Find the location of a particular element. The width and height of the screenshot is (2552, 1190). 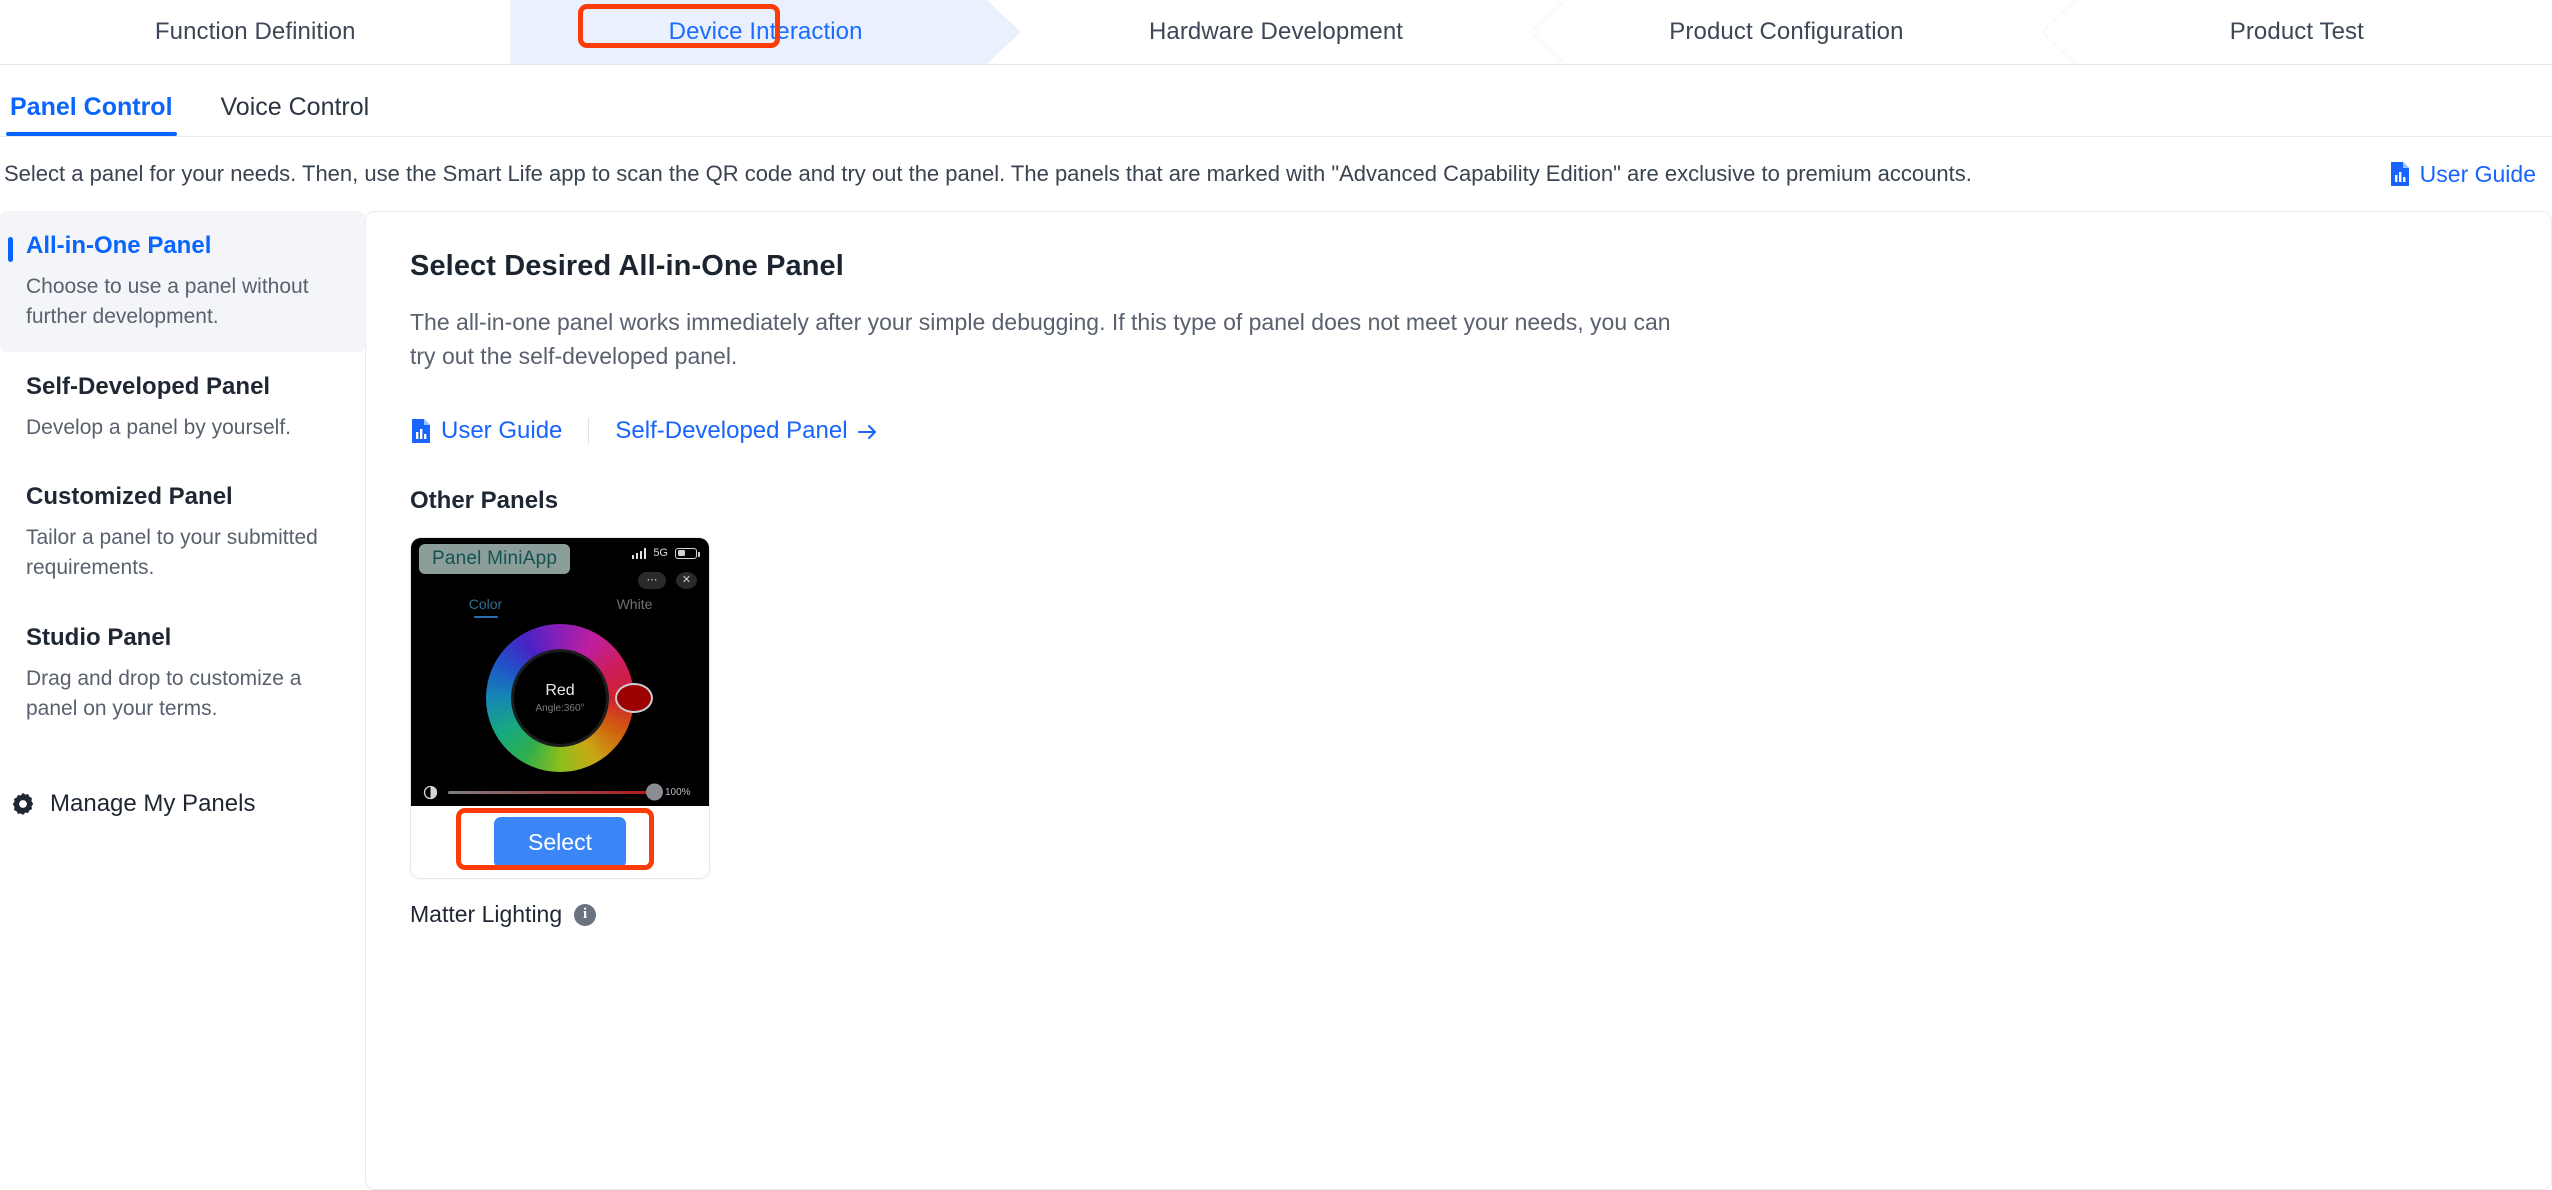

close-icon: ✕ is located at coordinates (686, 580).